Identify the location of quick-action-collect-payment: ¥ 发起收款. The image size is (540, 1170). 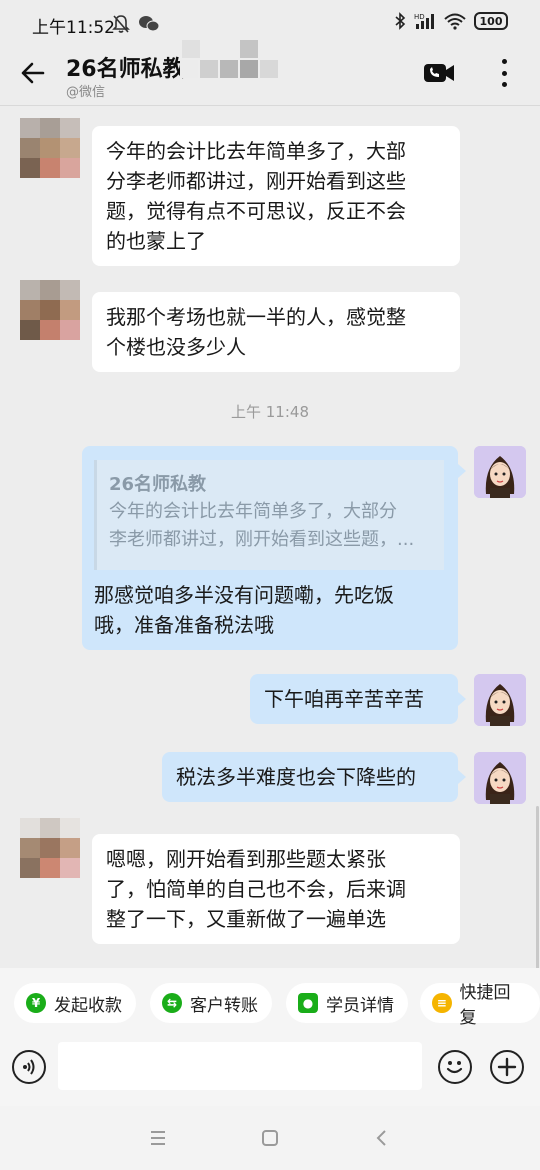
(75, 1003).